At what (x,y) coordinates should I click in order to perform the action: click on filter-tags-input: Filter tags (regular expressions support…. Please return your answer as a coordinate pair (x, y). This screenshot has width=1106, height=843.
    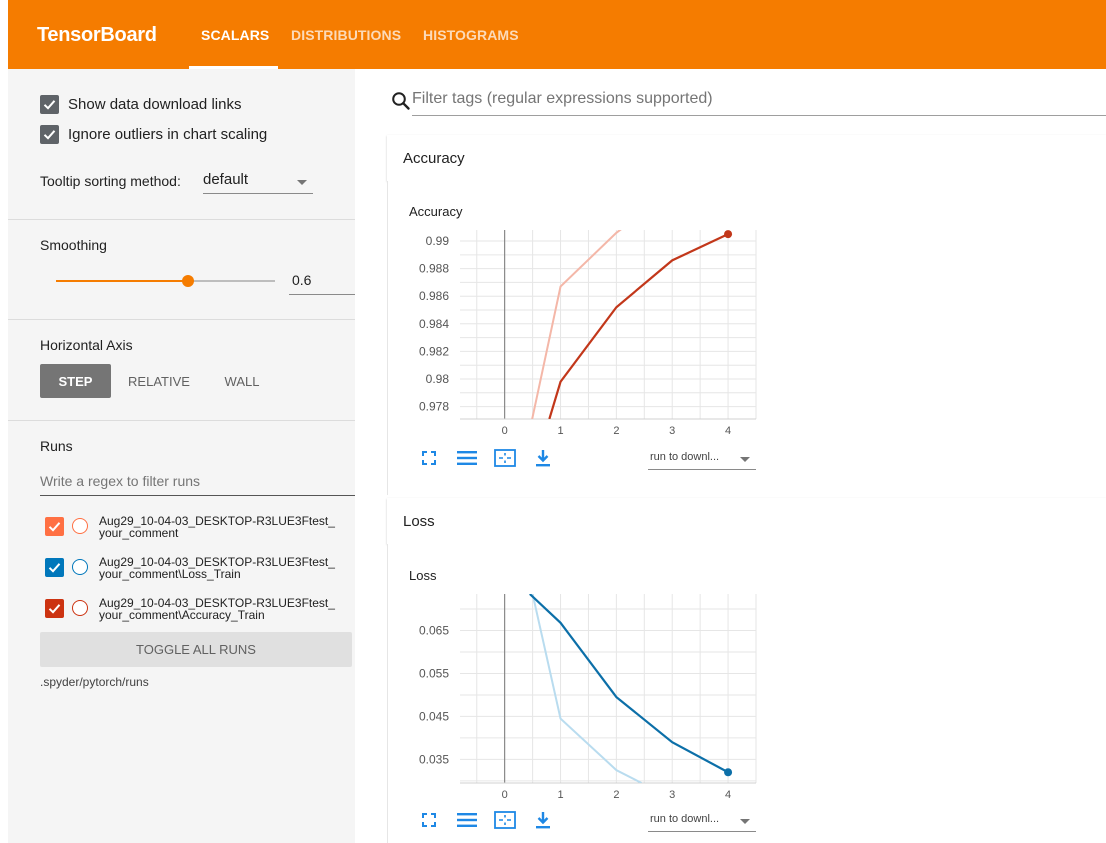
    Looking at the image, I should click on (759, 103).